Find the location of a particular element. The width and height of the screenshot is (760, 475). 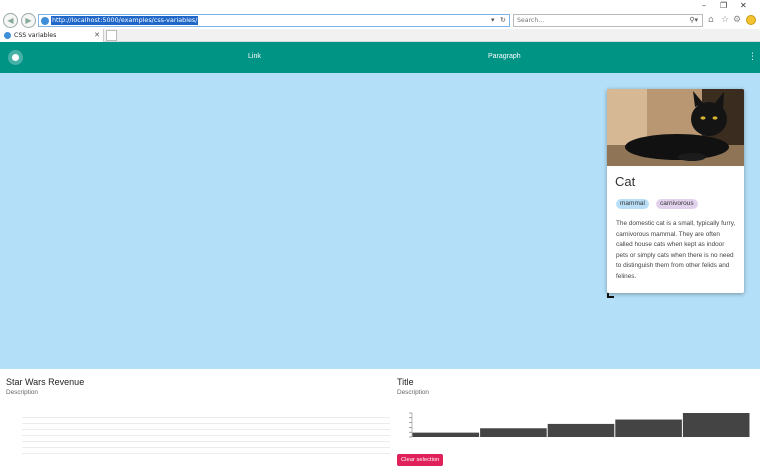

nav-link-paragraph: Paragraph is located at coordinates (504, 57).